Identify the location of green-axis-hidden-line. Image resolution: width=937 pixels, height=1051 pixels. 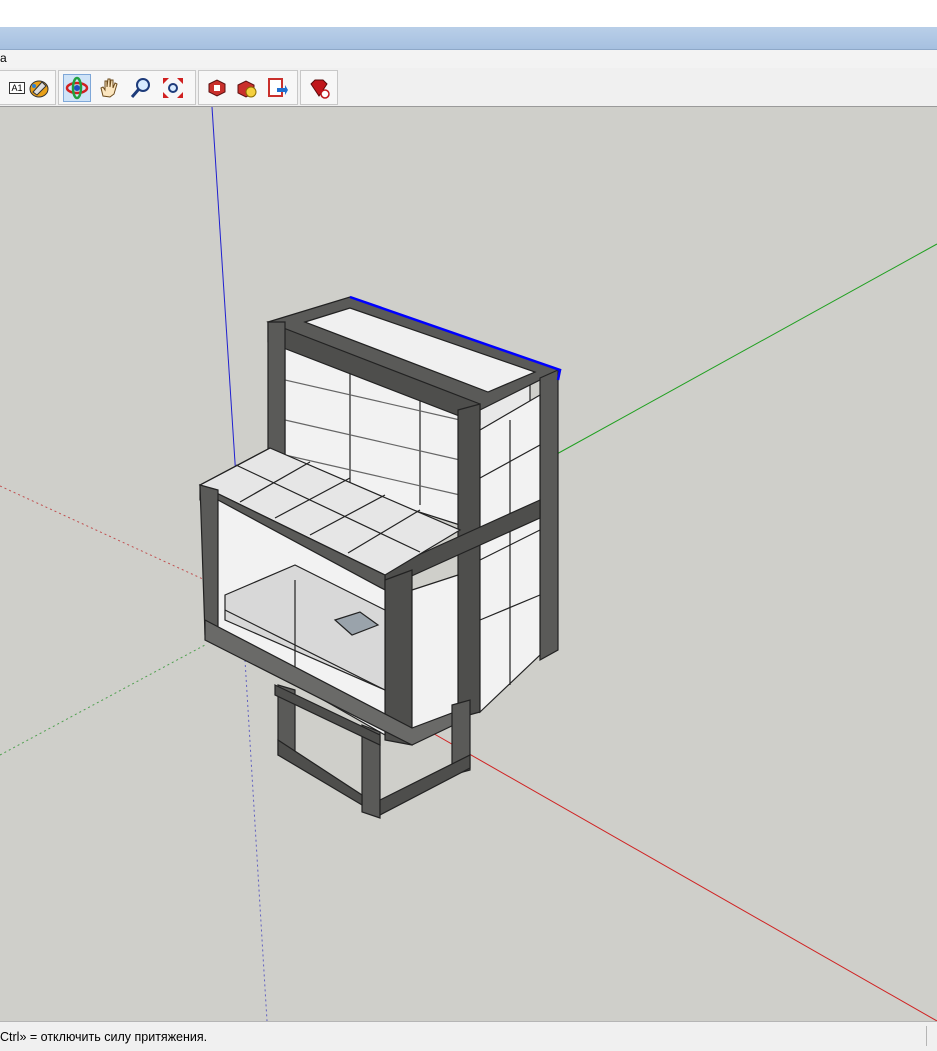
(103, 700).